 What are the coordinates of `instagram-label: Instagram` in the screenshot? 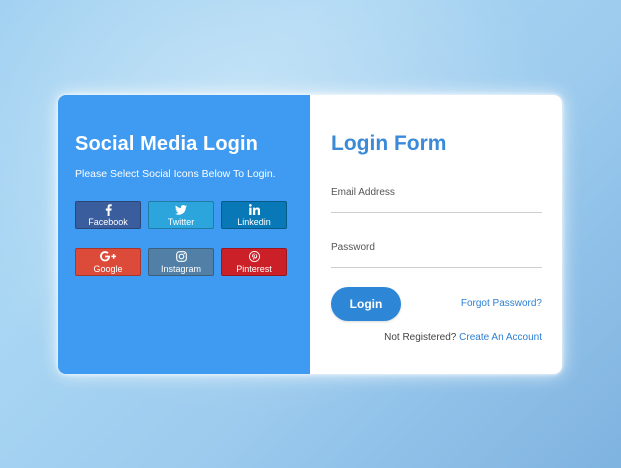 It's located at (181, 268).